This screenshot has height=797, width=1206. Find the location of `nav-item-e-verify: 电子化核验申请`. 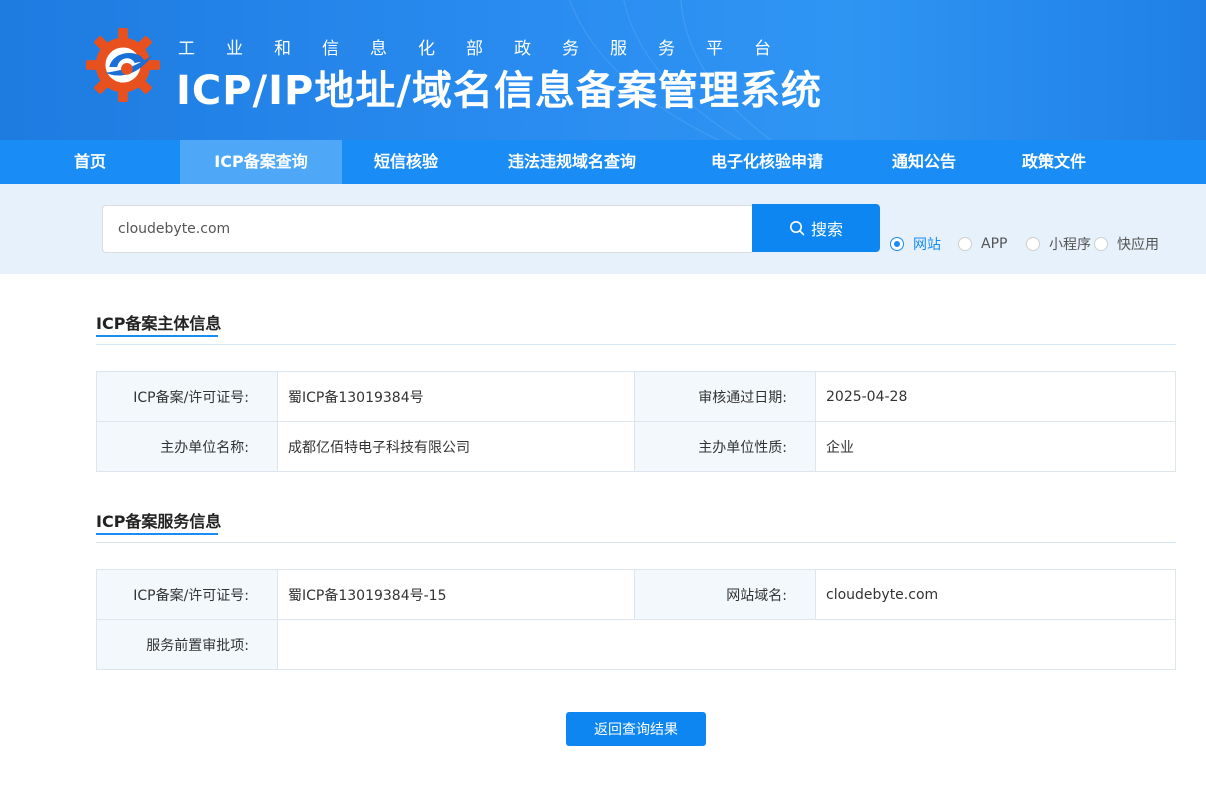

nav-item-e-verify: 电子化核验申请 is located at coordinates (767, 162).